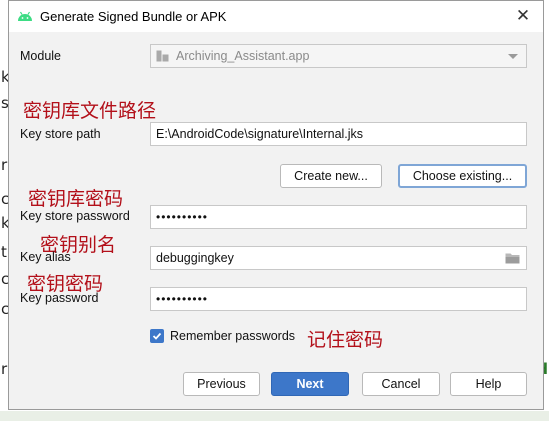  What do you see at coordinates (59, 298) in the screenshot?
I see `key-password-label: Key password` at bounding box center [59, 298].